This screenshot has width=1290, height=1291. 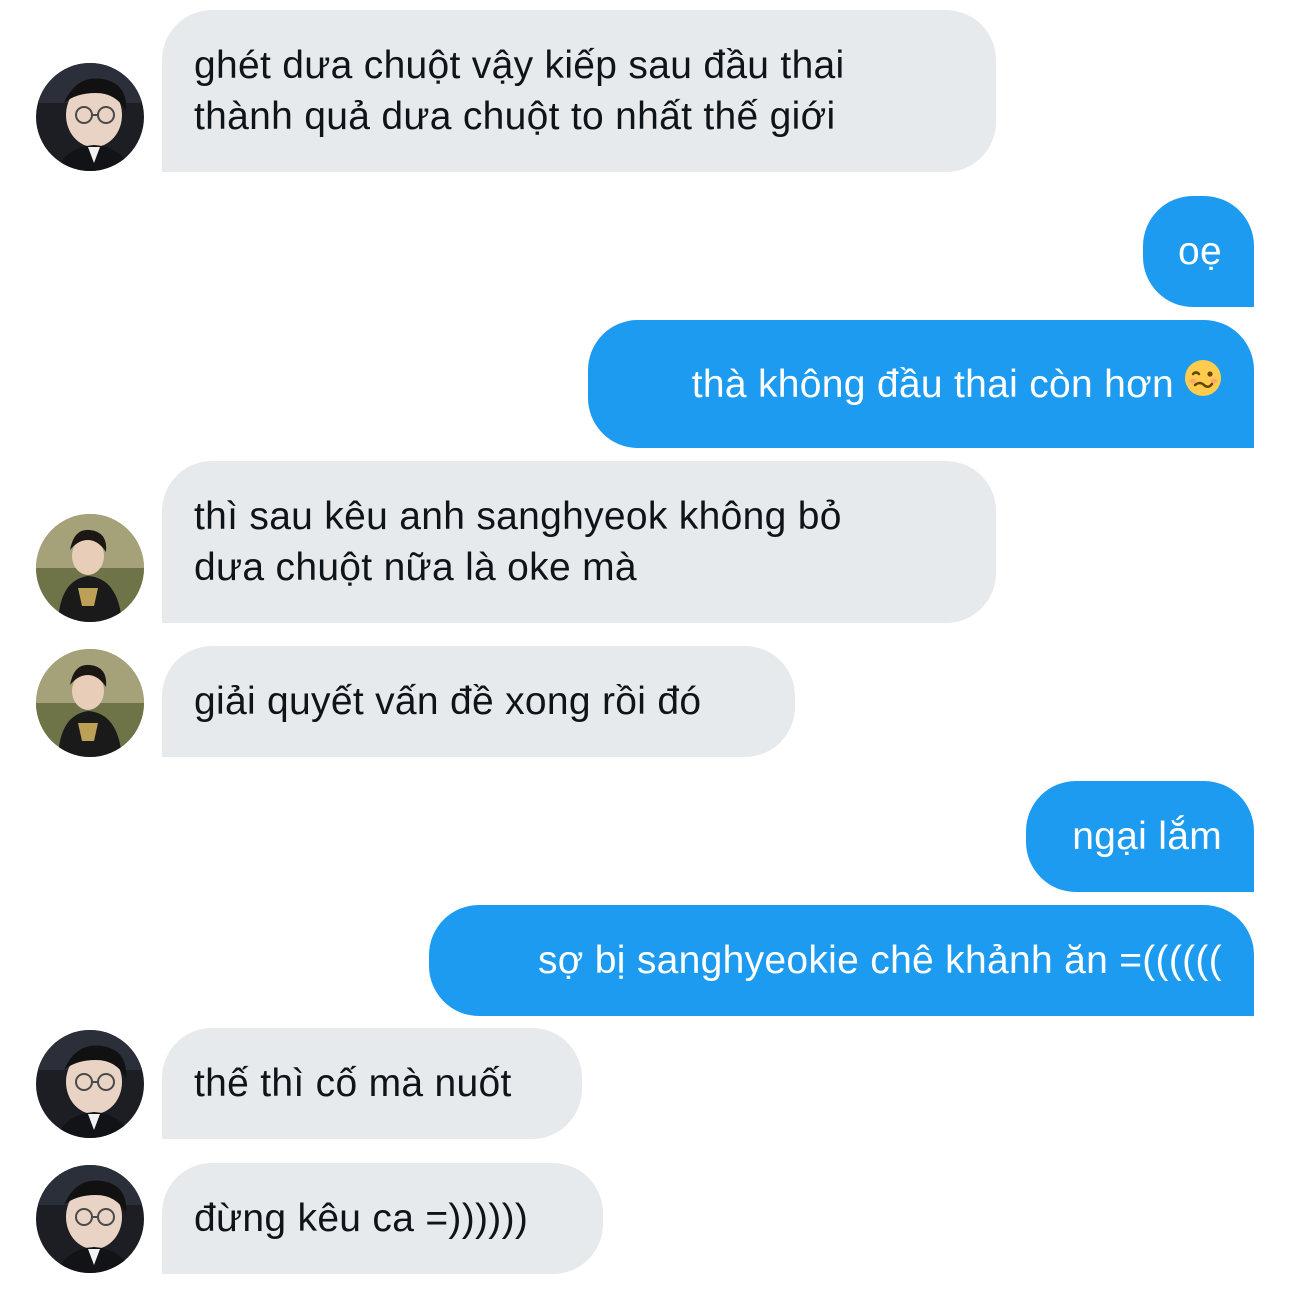 What do you see at coordinates (932, 384) in the screenshot?
I see `message-text: thà không đầu thai còn hơn` at bounding box center [932, 384].